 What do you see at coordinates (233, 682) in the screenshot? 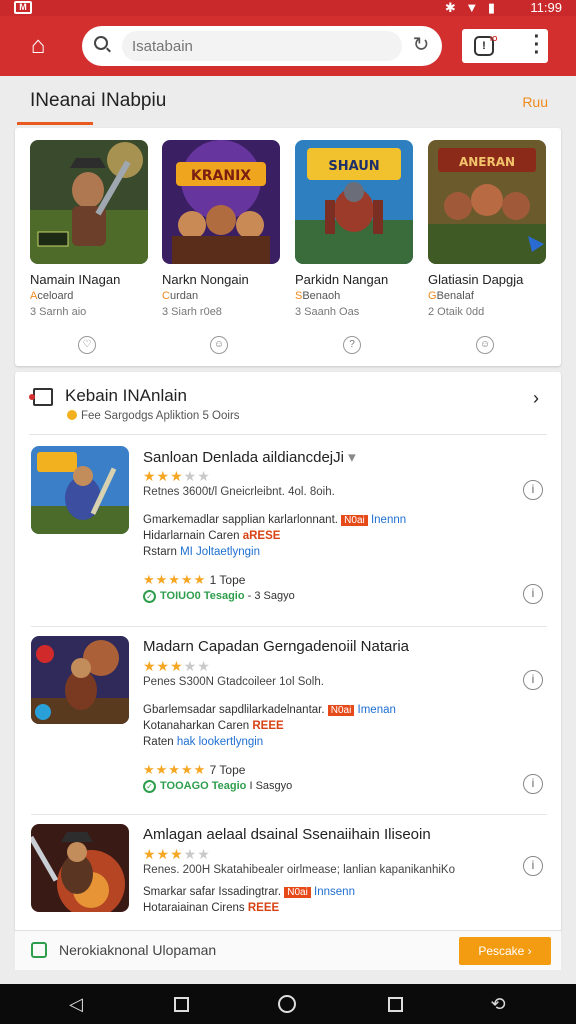
I see `app-size-info: Penes S300N Gtadcoileer 1ol Solh.` at bounding box center [233, 682].